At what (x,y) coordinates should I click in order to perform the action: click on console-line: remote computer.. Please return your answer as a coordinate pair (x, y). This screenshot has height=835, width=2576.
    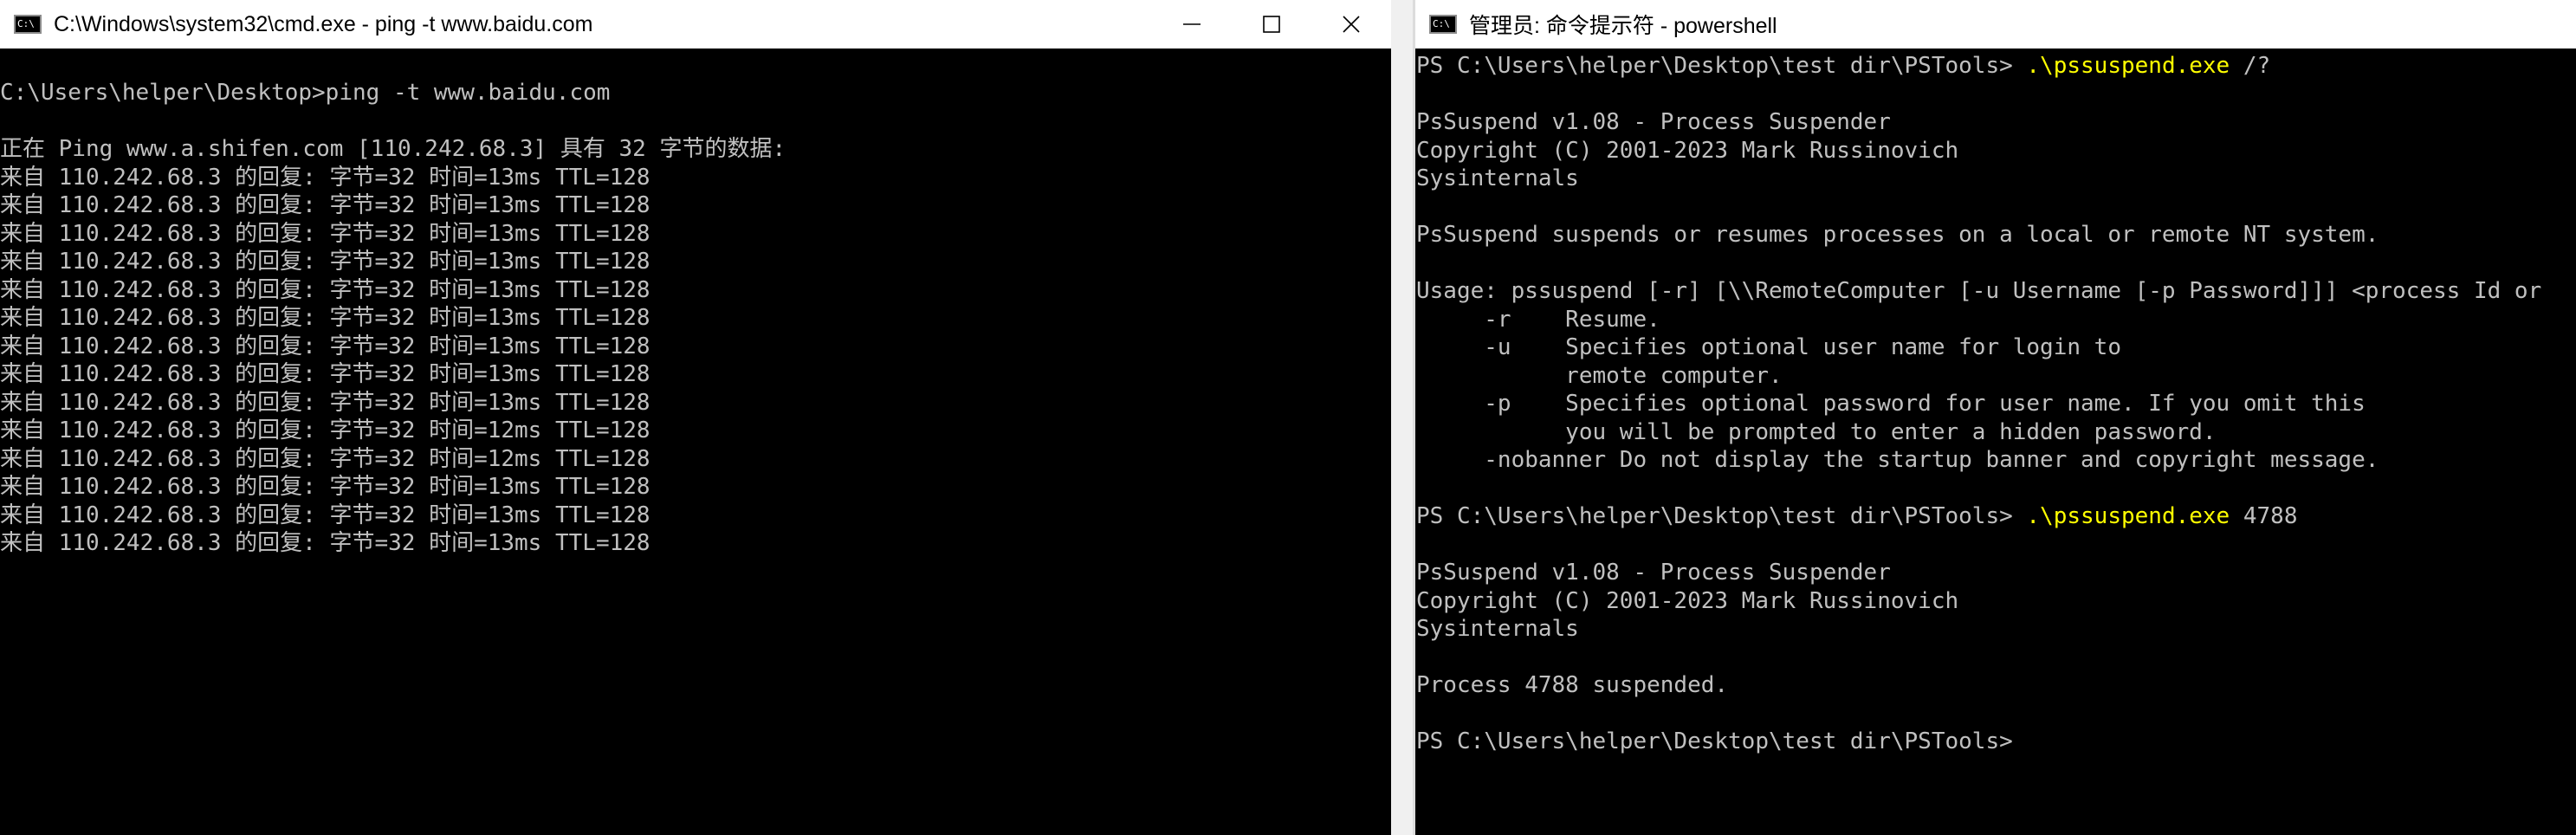
    Looking at the image, I should click on (1599, 376).